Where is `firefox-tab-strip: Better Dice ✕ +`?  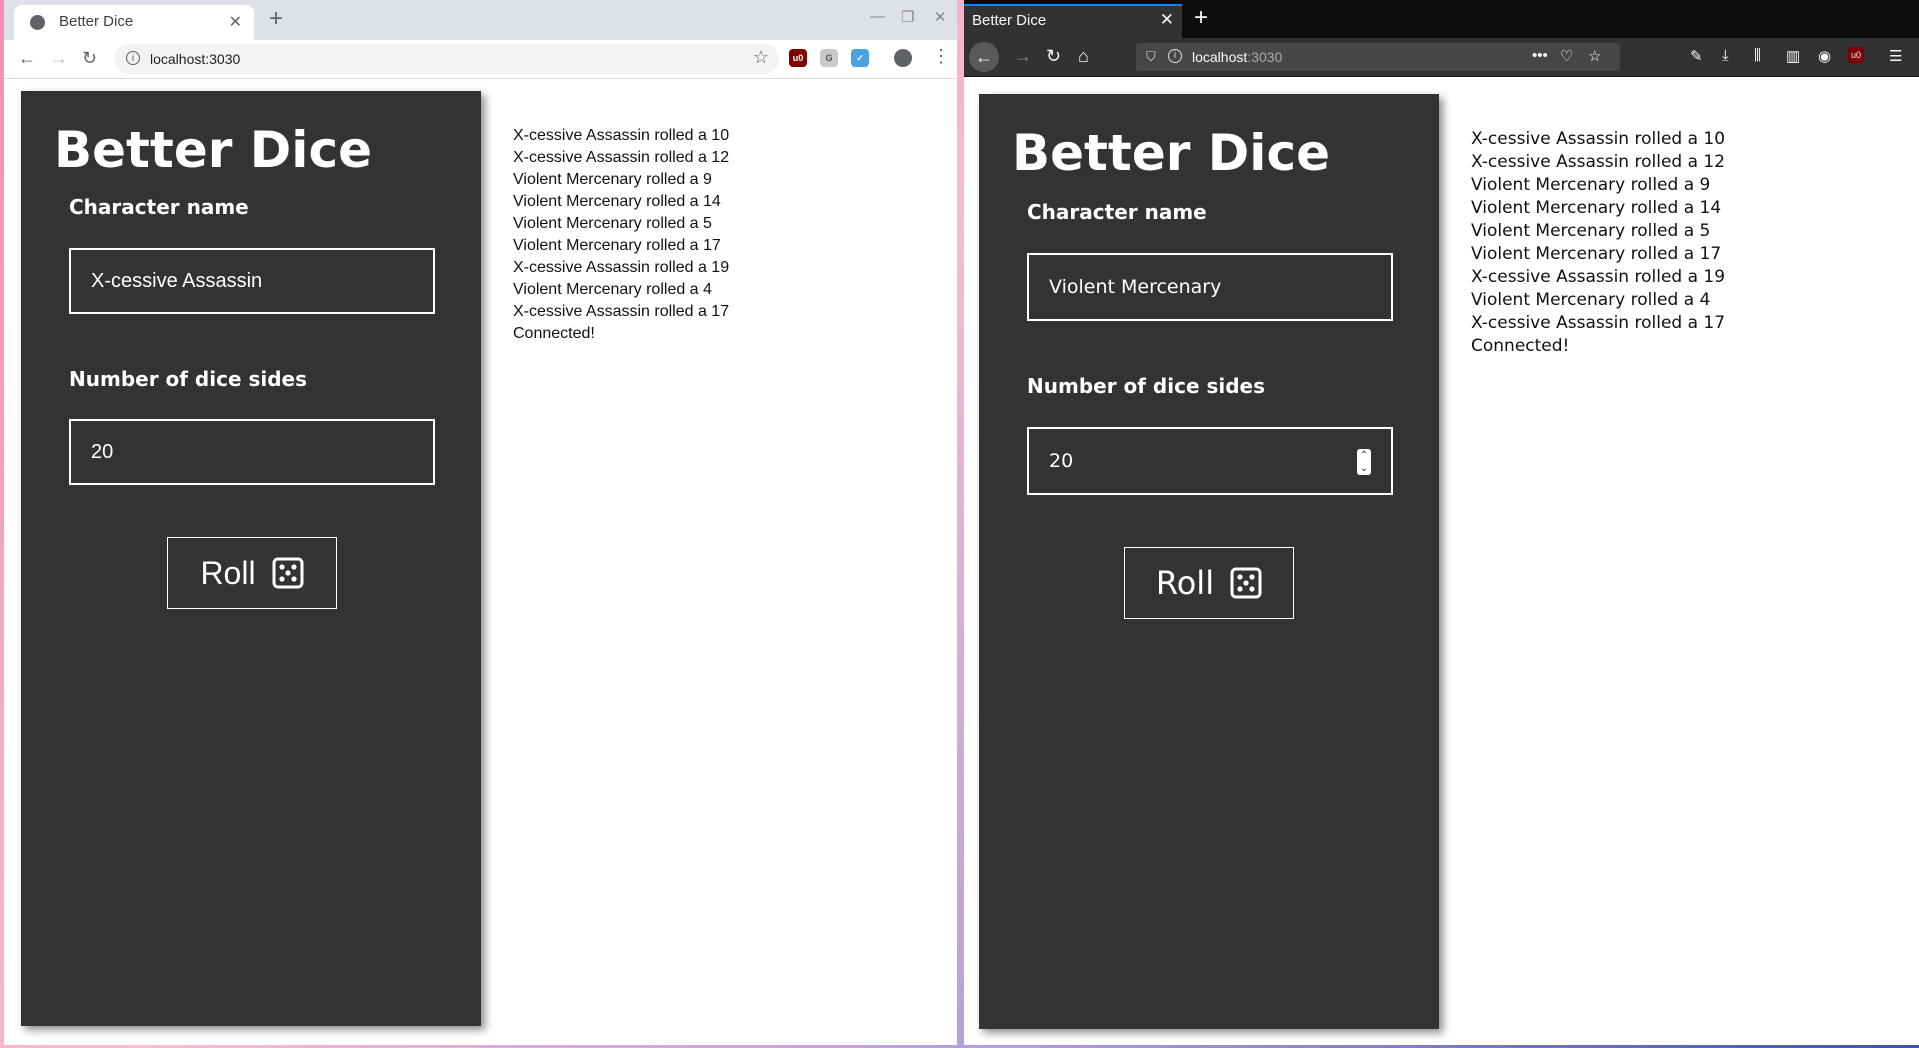 firefox-tab-strip: Better Dice ✕ + is located at coordinates (1441, 19).